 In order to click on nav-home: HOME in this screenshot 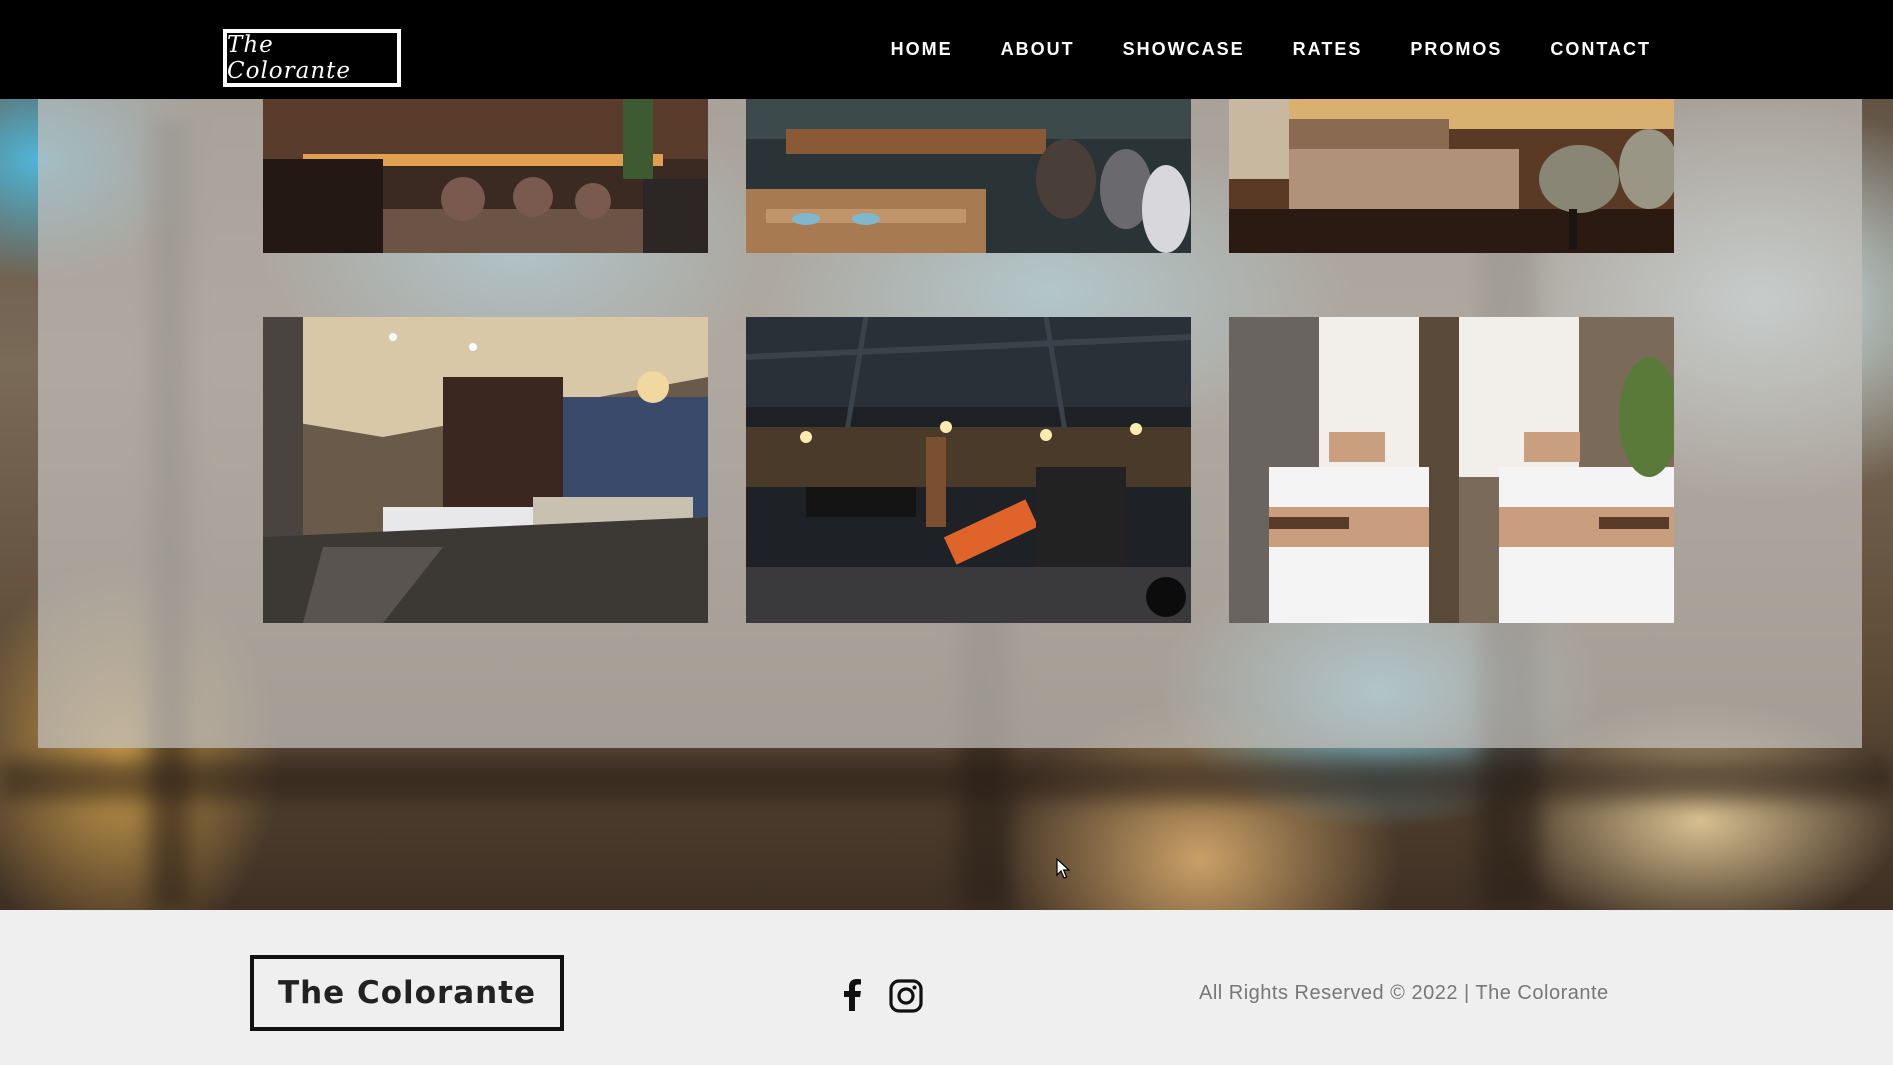, I will do `click(922, 49)`.